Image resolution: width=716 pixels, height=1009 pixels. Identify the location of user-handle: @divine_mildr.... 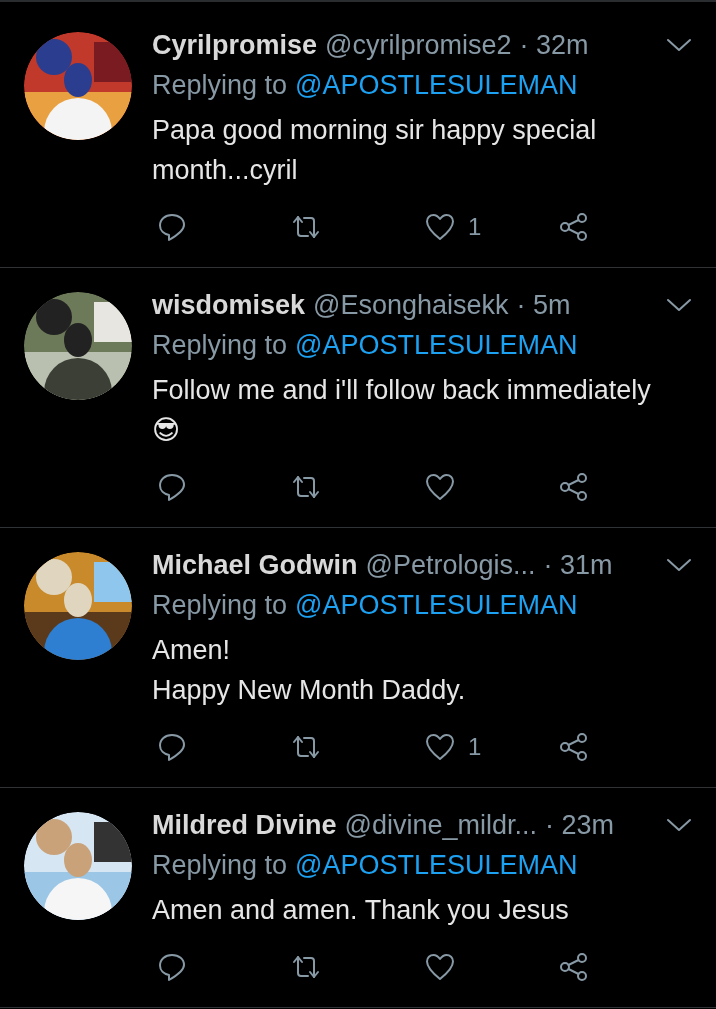
(440, 825).